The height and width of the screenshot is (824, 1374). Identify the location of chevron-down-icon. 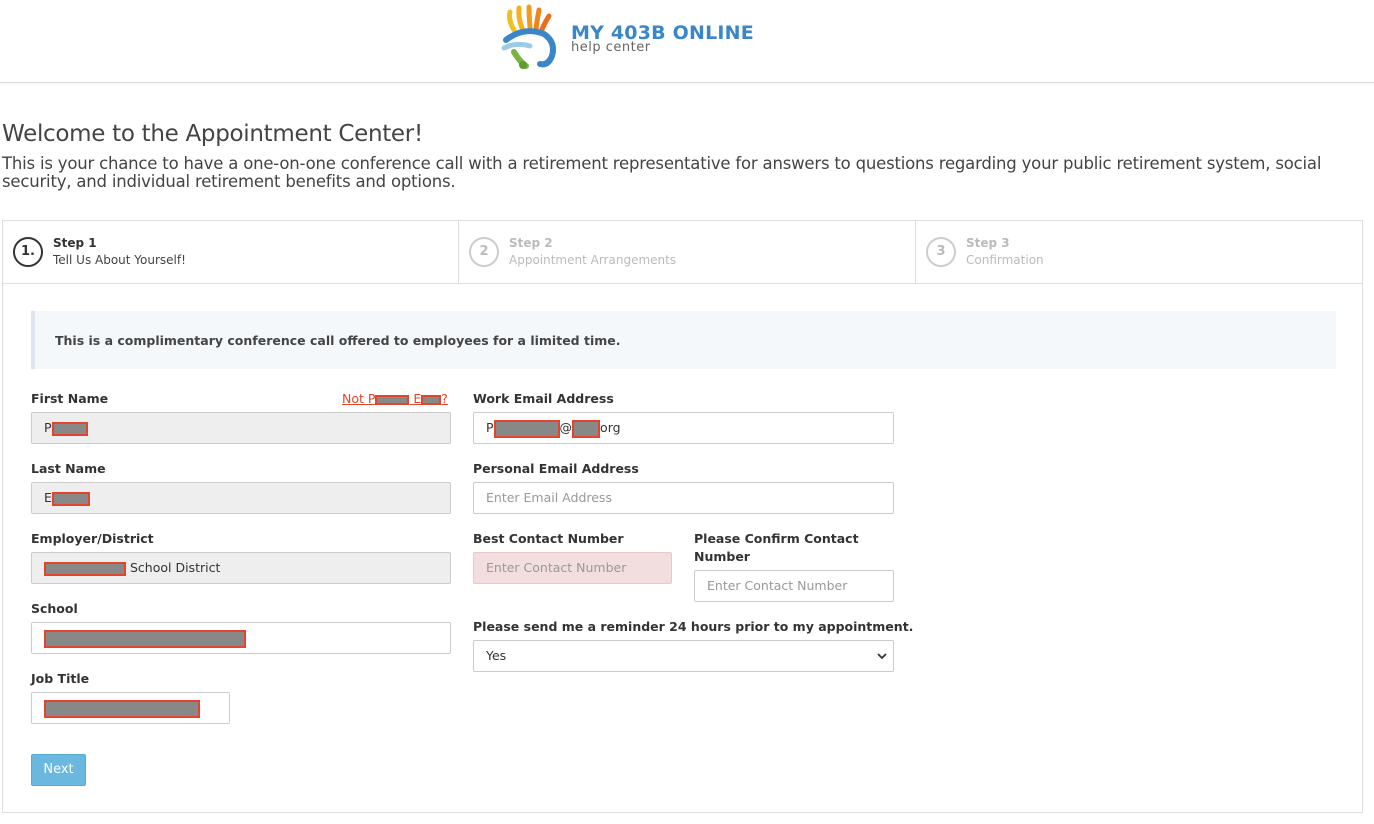
(882, 656).